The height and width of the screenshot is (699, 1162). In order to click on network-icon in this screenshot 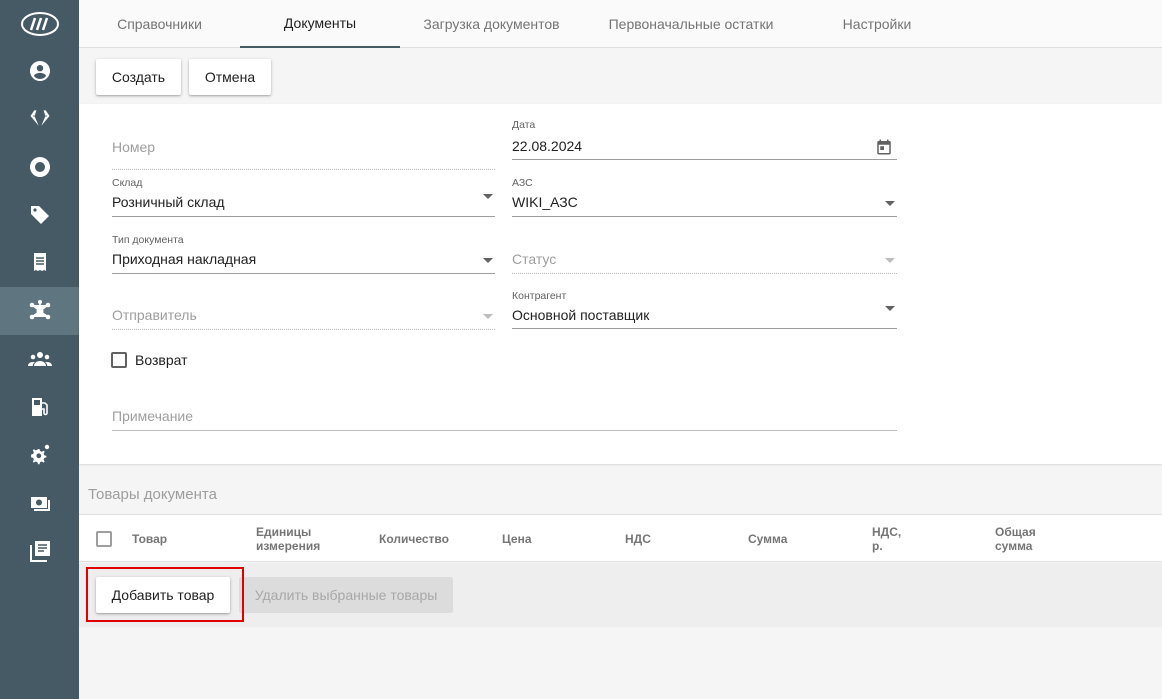, I will do `click(39, 311)`.